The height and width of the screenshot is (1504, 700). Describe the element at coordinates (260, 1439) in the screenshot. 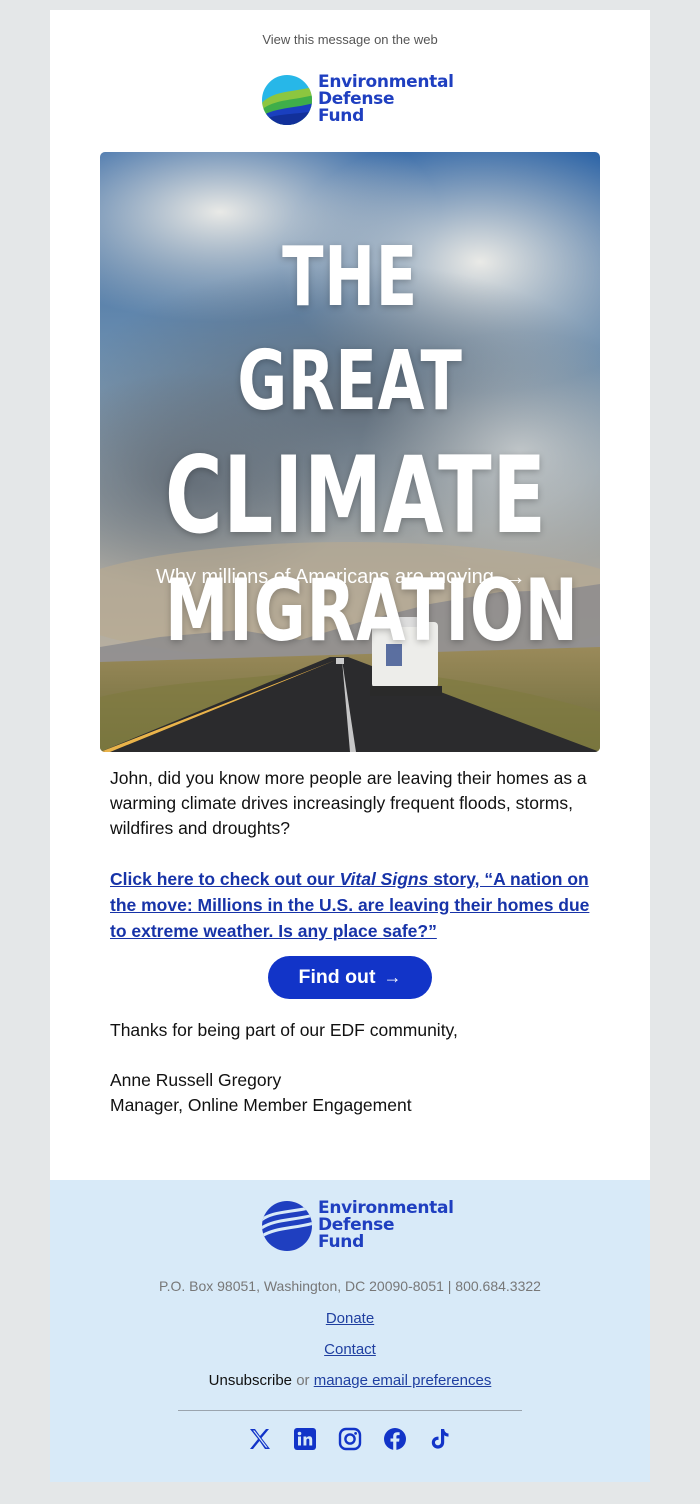

I see `x-icon` at that location.